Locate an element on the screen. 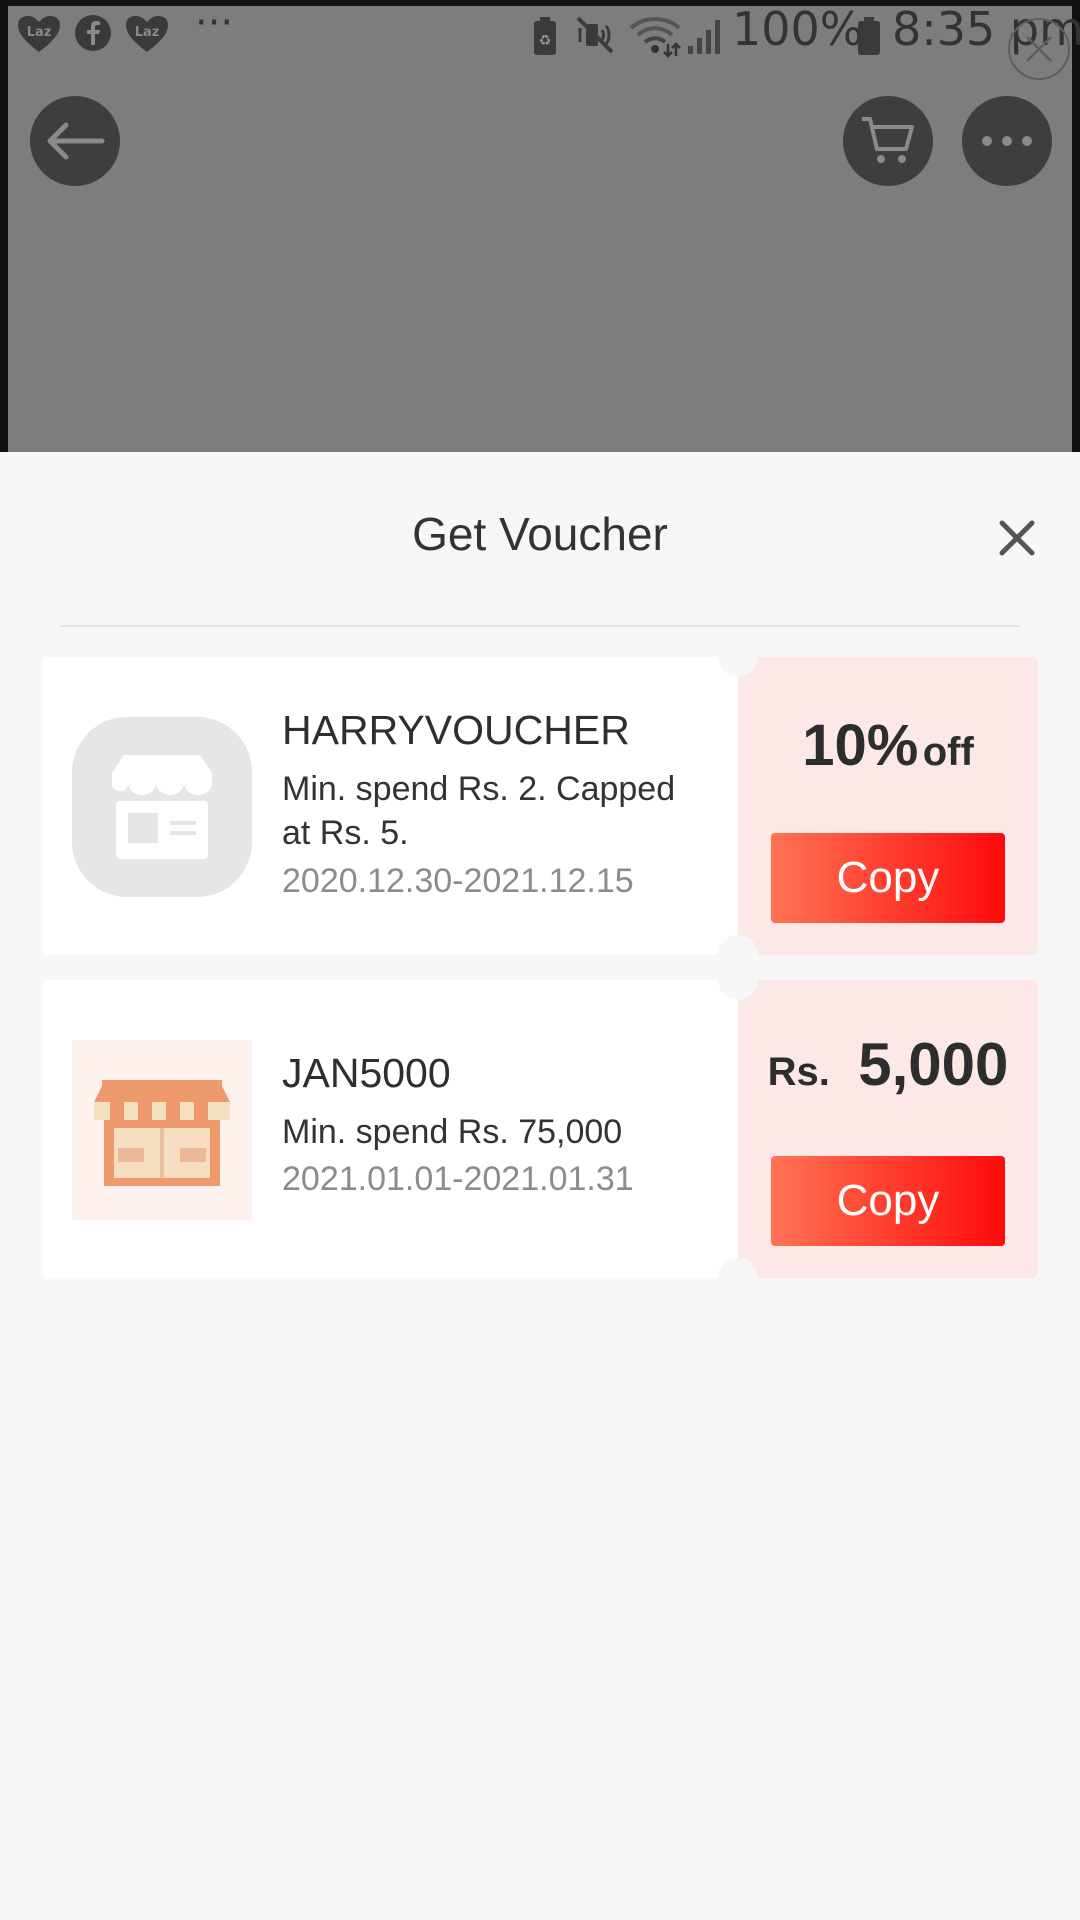 The image size is (1080, 1920). status-overflow: ··· is located at coordinates (214, 23).